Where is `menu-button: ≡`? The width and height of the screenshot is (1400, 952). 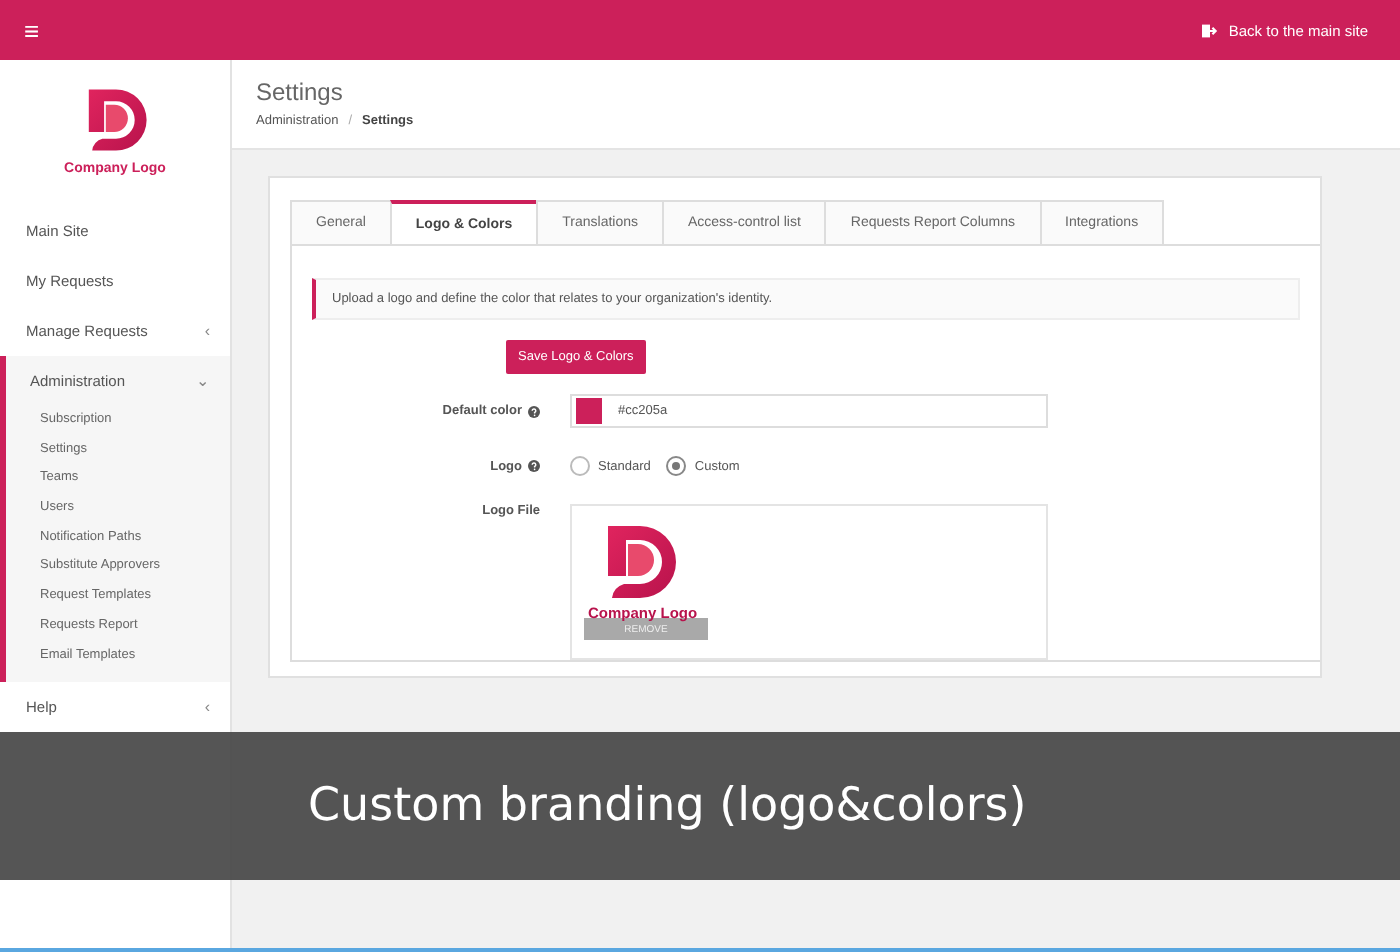 menu-button: ≡ is located at coordinates (32, 30).